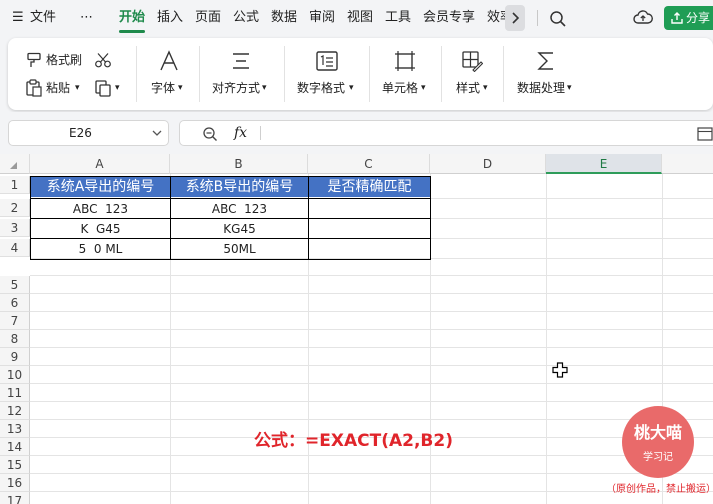 The height and width of the screenshot is (504, 713). What do you see at coordinates (468, 88) in the screenshot?
I see `style-button: 样式` at bounding box center [468, 88].